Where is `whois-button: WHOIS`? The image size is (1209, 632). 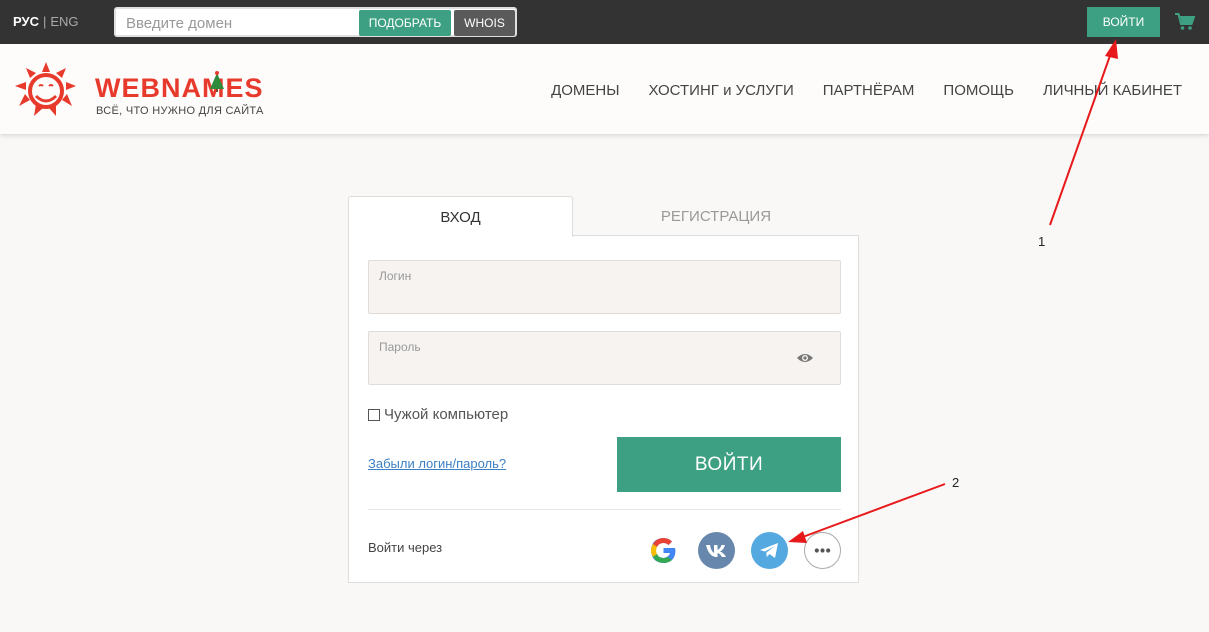
whois-button: WHOIS is located at coordinates (484, 23).